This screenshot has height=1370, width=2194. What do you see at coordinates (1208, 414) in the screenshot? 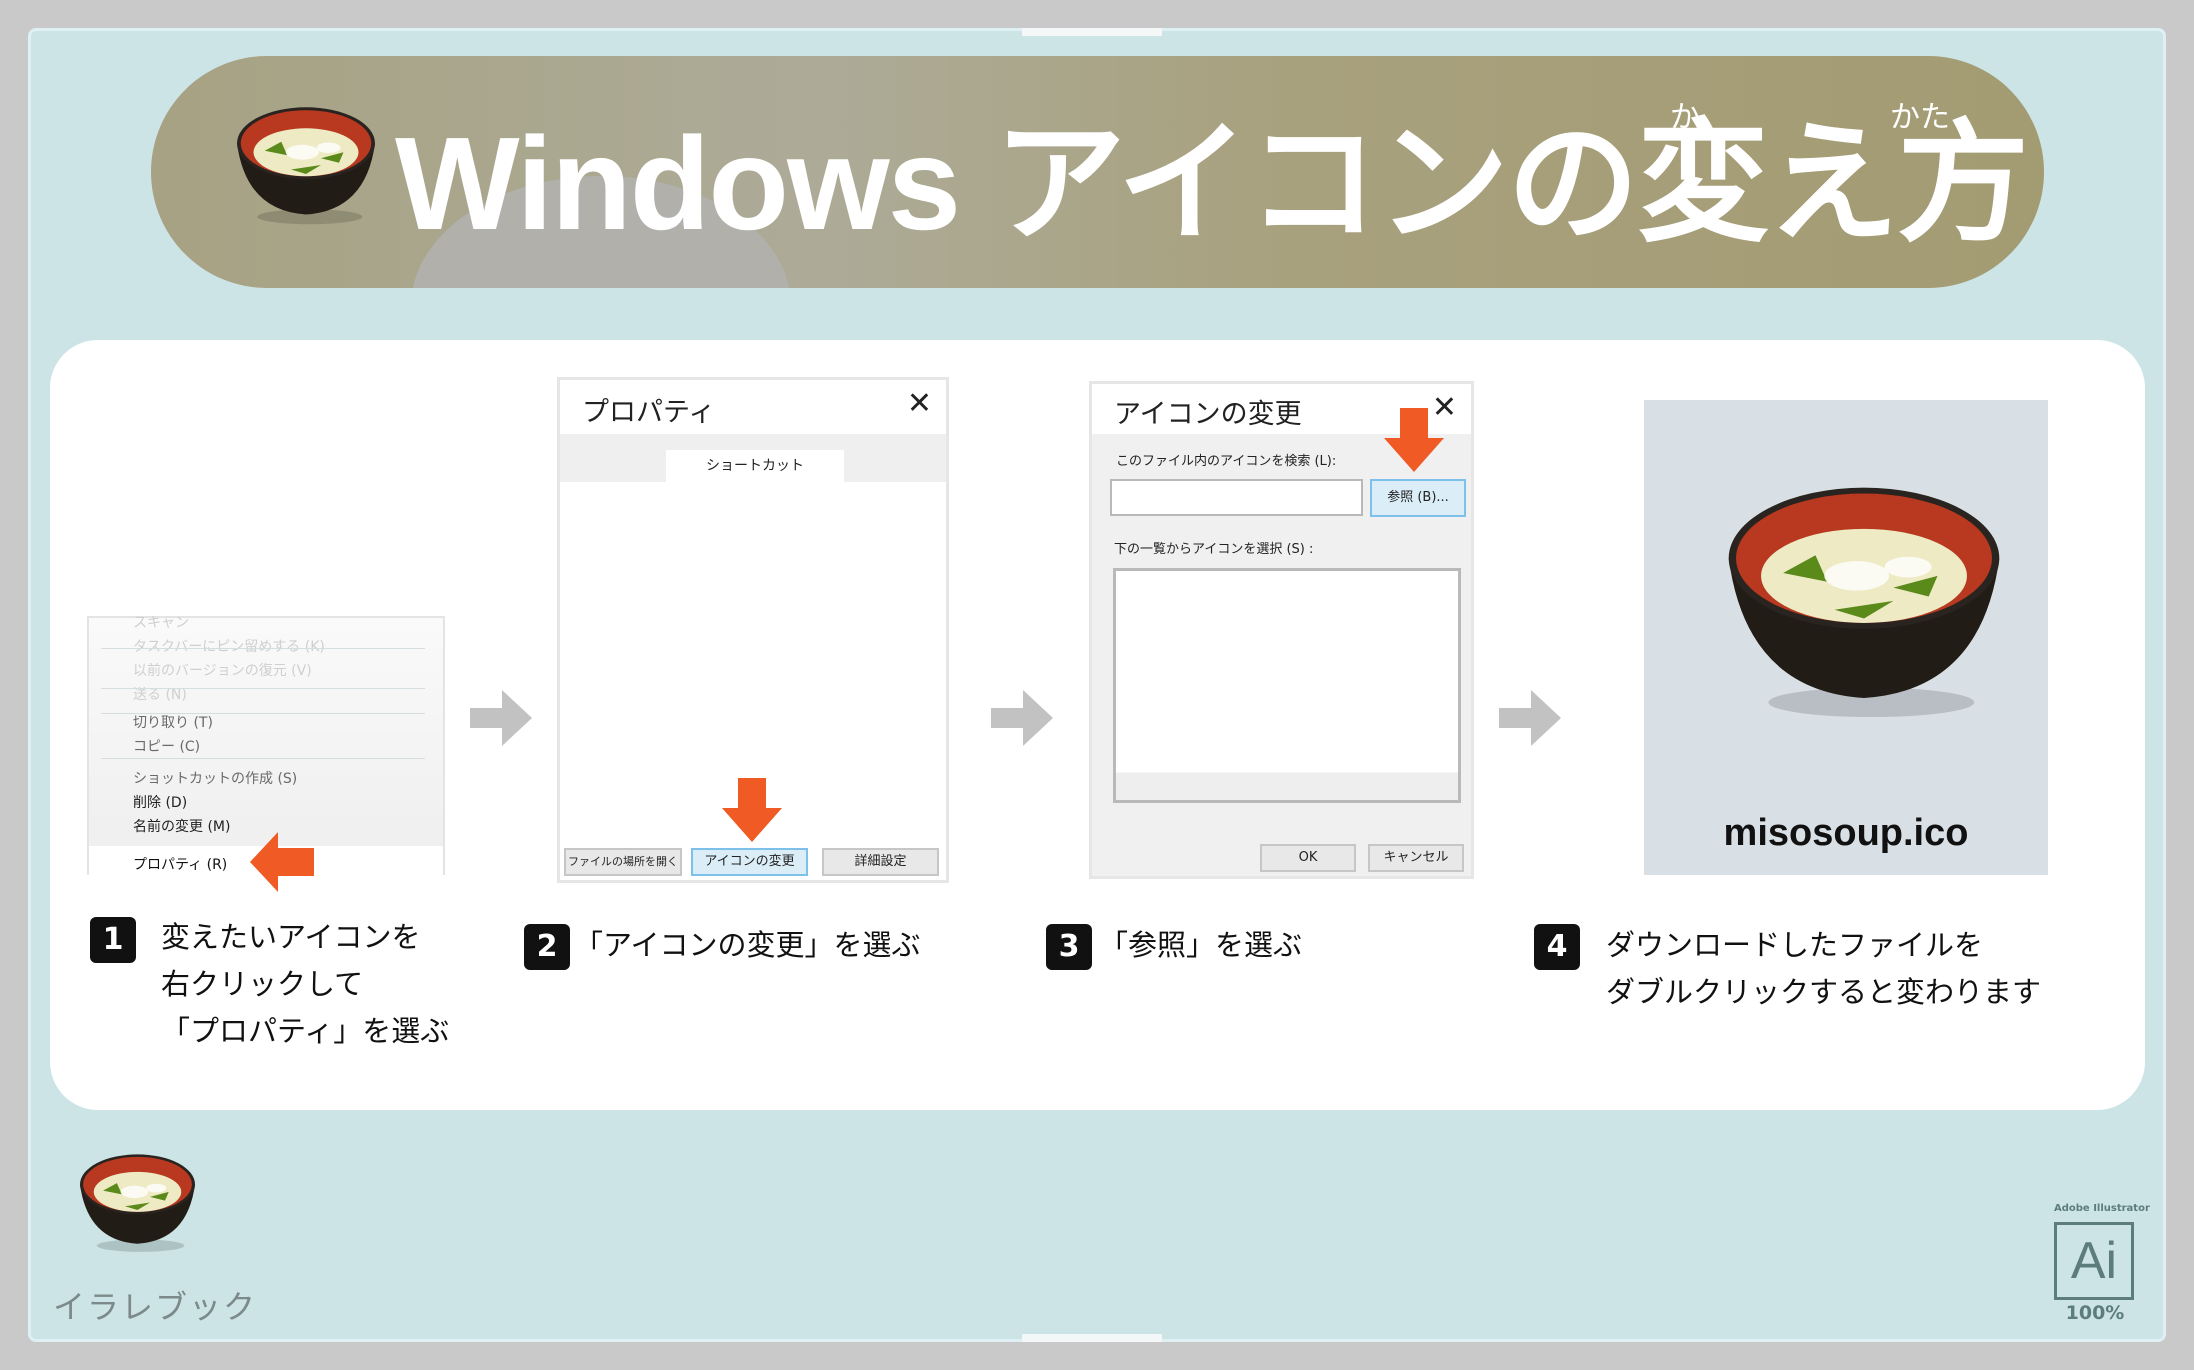
I see `dialog-title: アイコンの変更` at bounding box center [1208, 414].